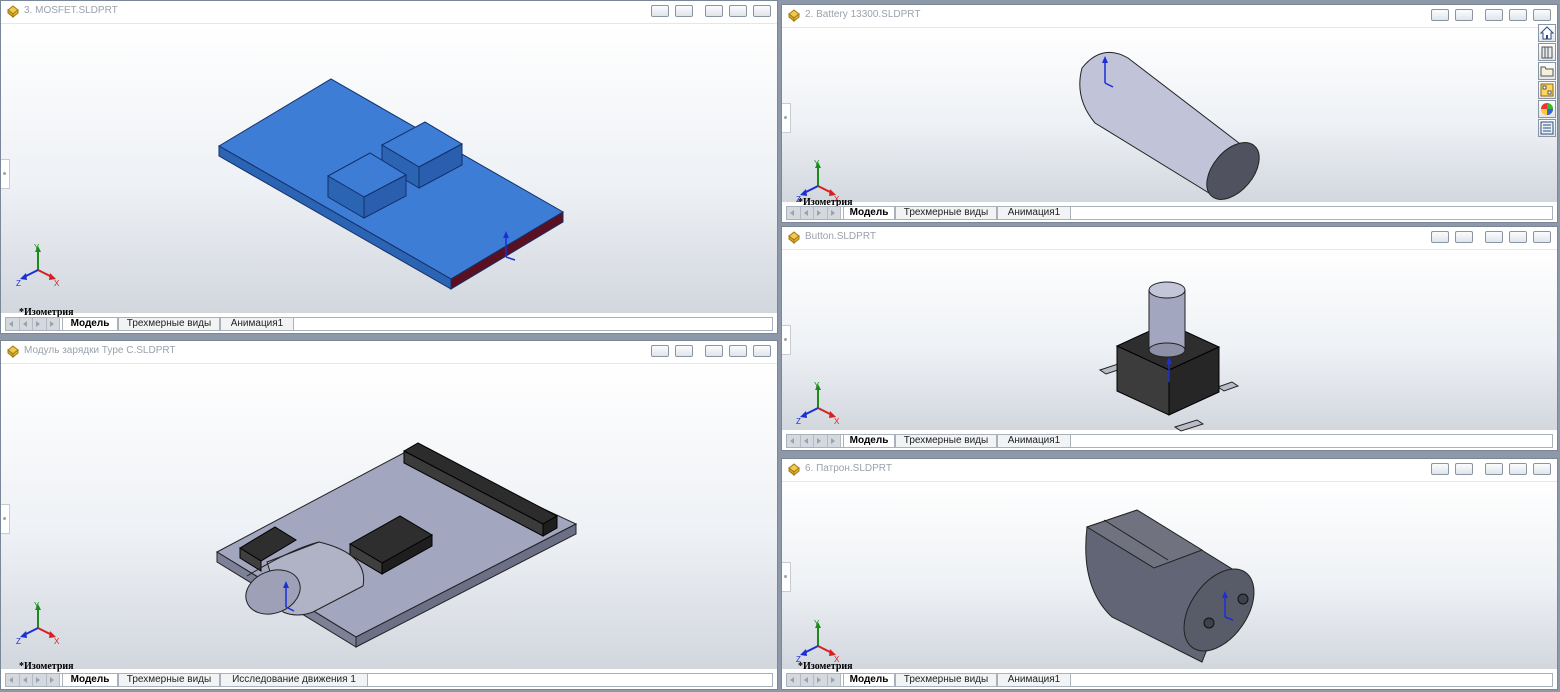 The width and height of the screenshot is (1560, 692). Describe the element at coordinates (1547, 71) in the screenshot. I see `file-explorer-icon` at that location.